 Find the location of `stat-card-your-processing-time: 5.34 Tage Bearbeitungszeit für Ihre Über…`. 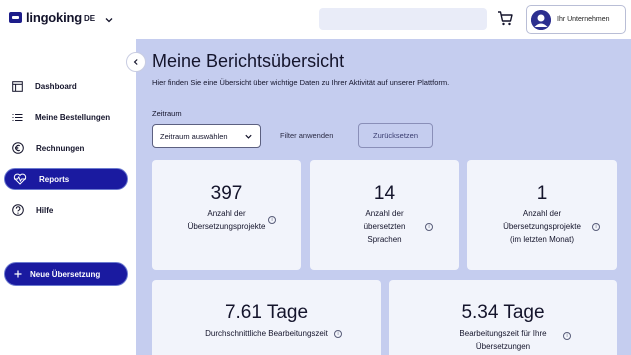

stat-card-your-processing-time: 5.34 Tage Bearbeitungszeit für Ihre Über… is located at coordinates (503, 317).